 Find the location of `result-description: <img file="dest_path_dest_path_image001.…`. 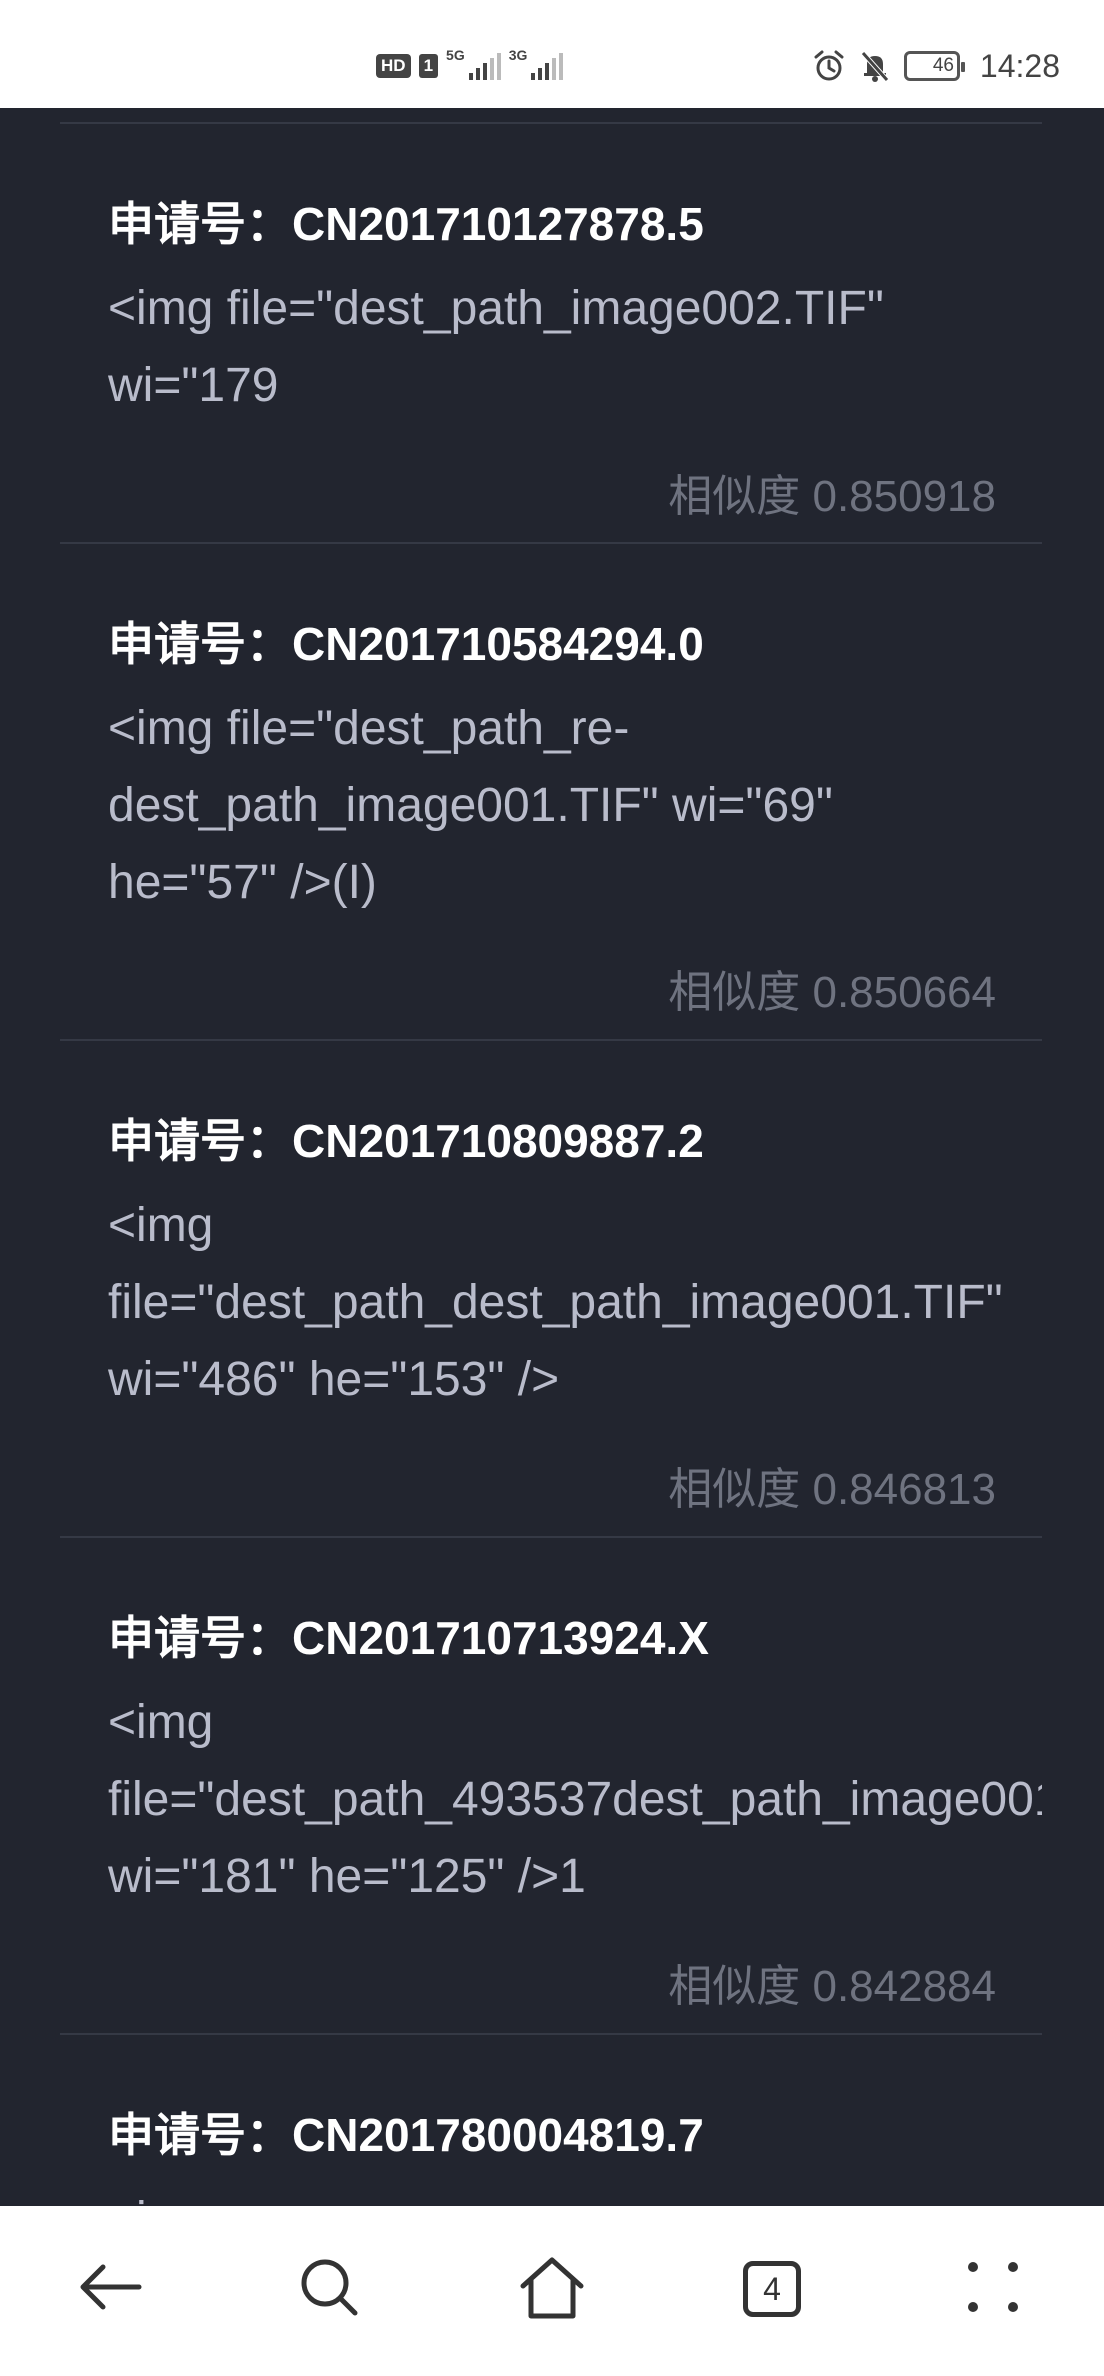

result-description: <img file="dest_path_dest_path_image001.… is located at coordinates (555, 1302).